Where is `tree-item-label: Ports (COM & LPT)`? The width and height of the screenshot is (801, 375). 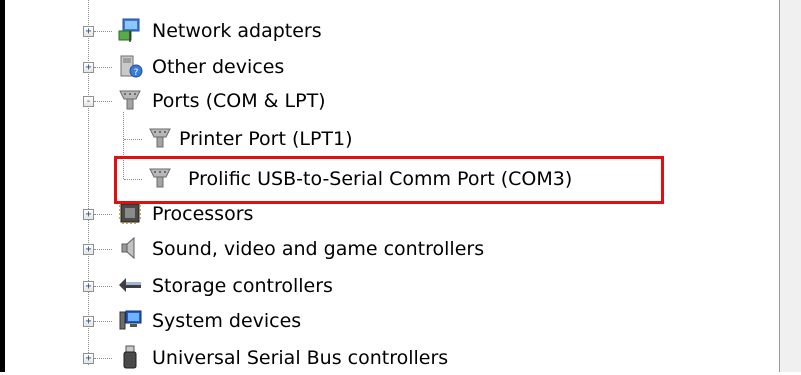 tree-item-label: Ports (COM & LPT) is located at coordinates (239, 101).